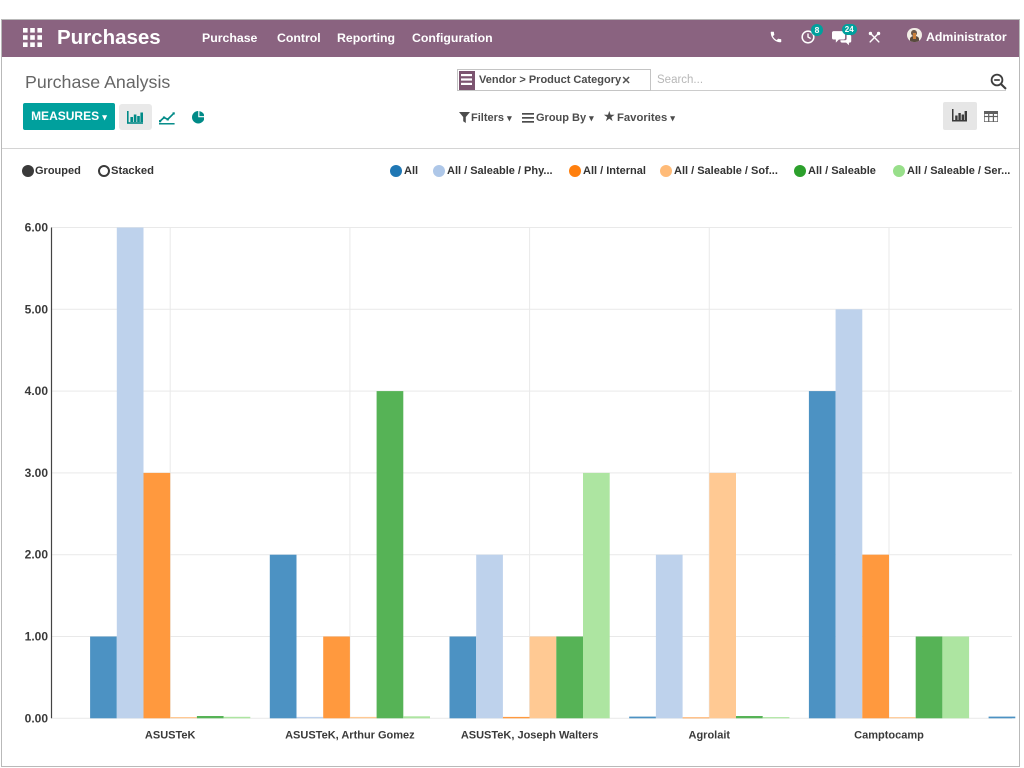 Image resolution: width=1024 pixels, height=768 pixels. I want to click on svg-text: Camptocamp, so click(889, 736).